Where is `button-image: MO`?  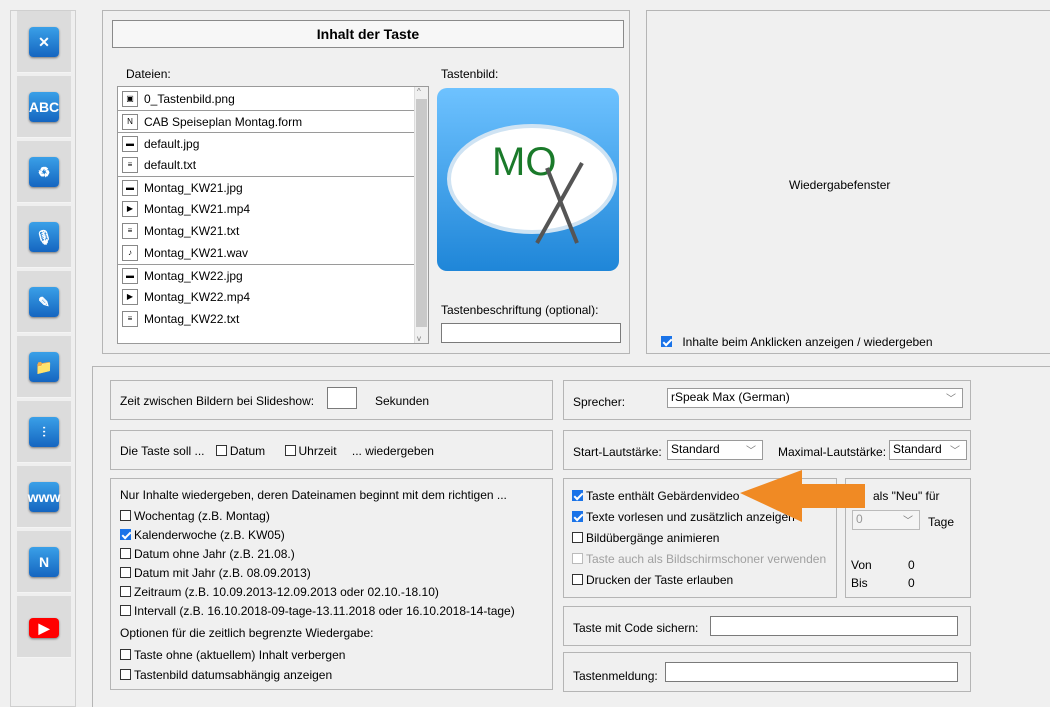 button-image: MO is located at coordinates (528, 179).